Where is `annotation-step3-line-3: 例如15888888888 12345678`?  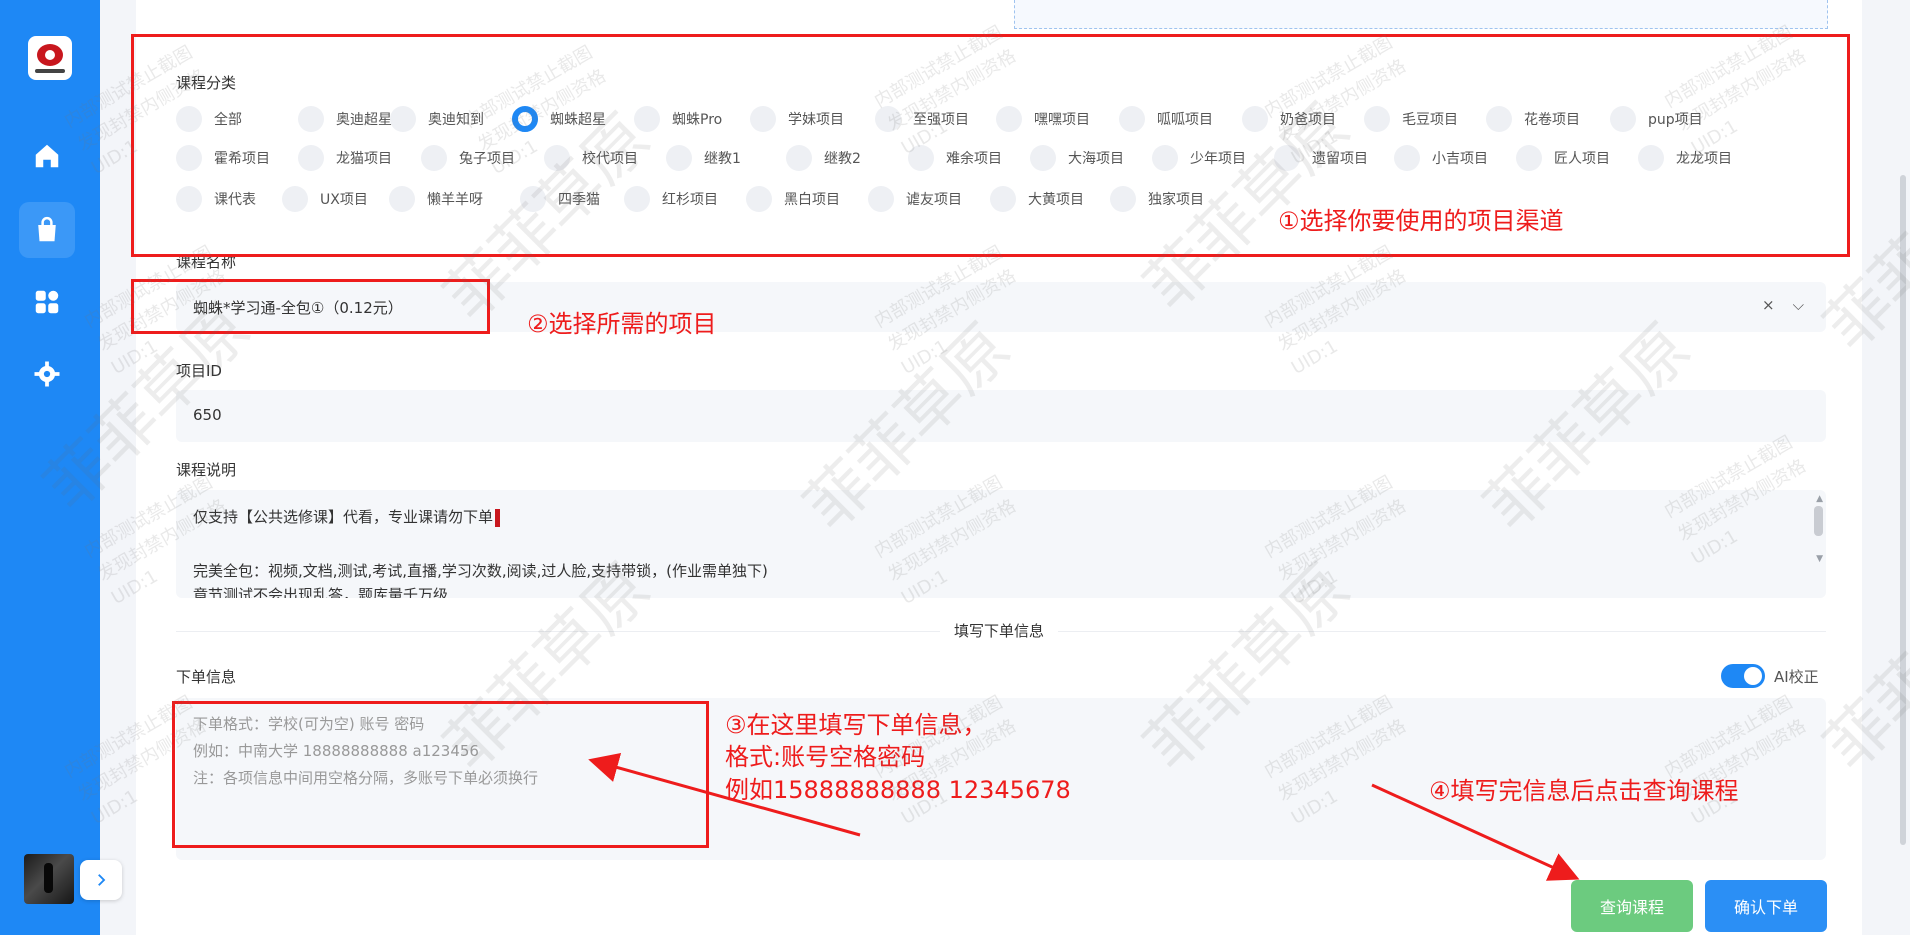 annotation-step3-line-3: 例如15888888888 12345678 is located at coordinates (898, 789).